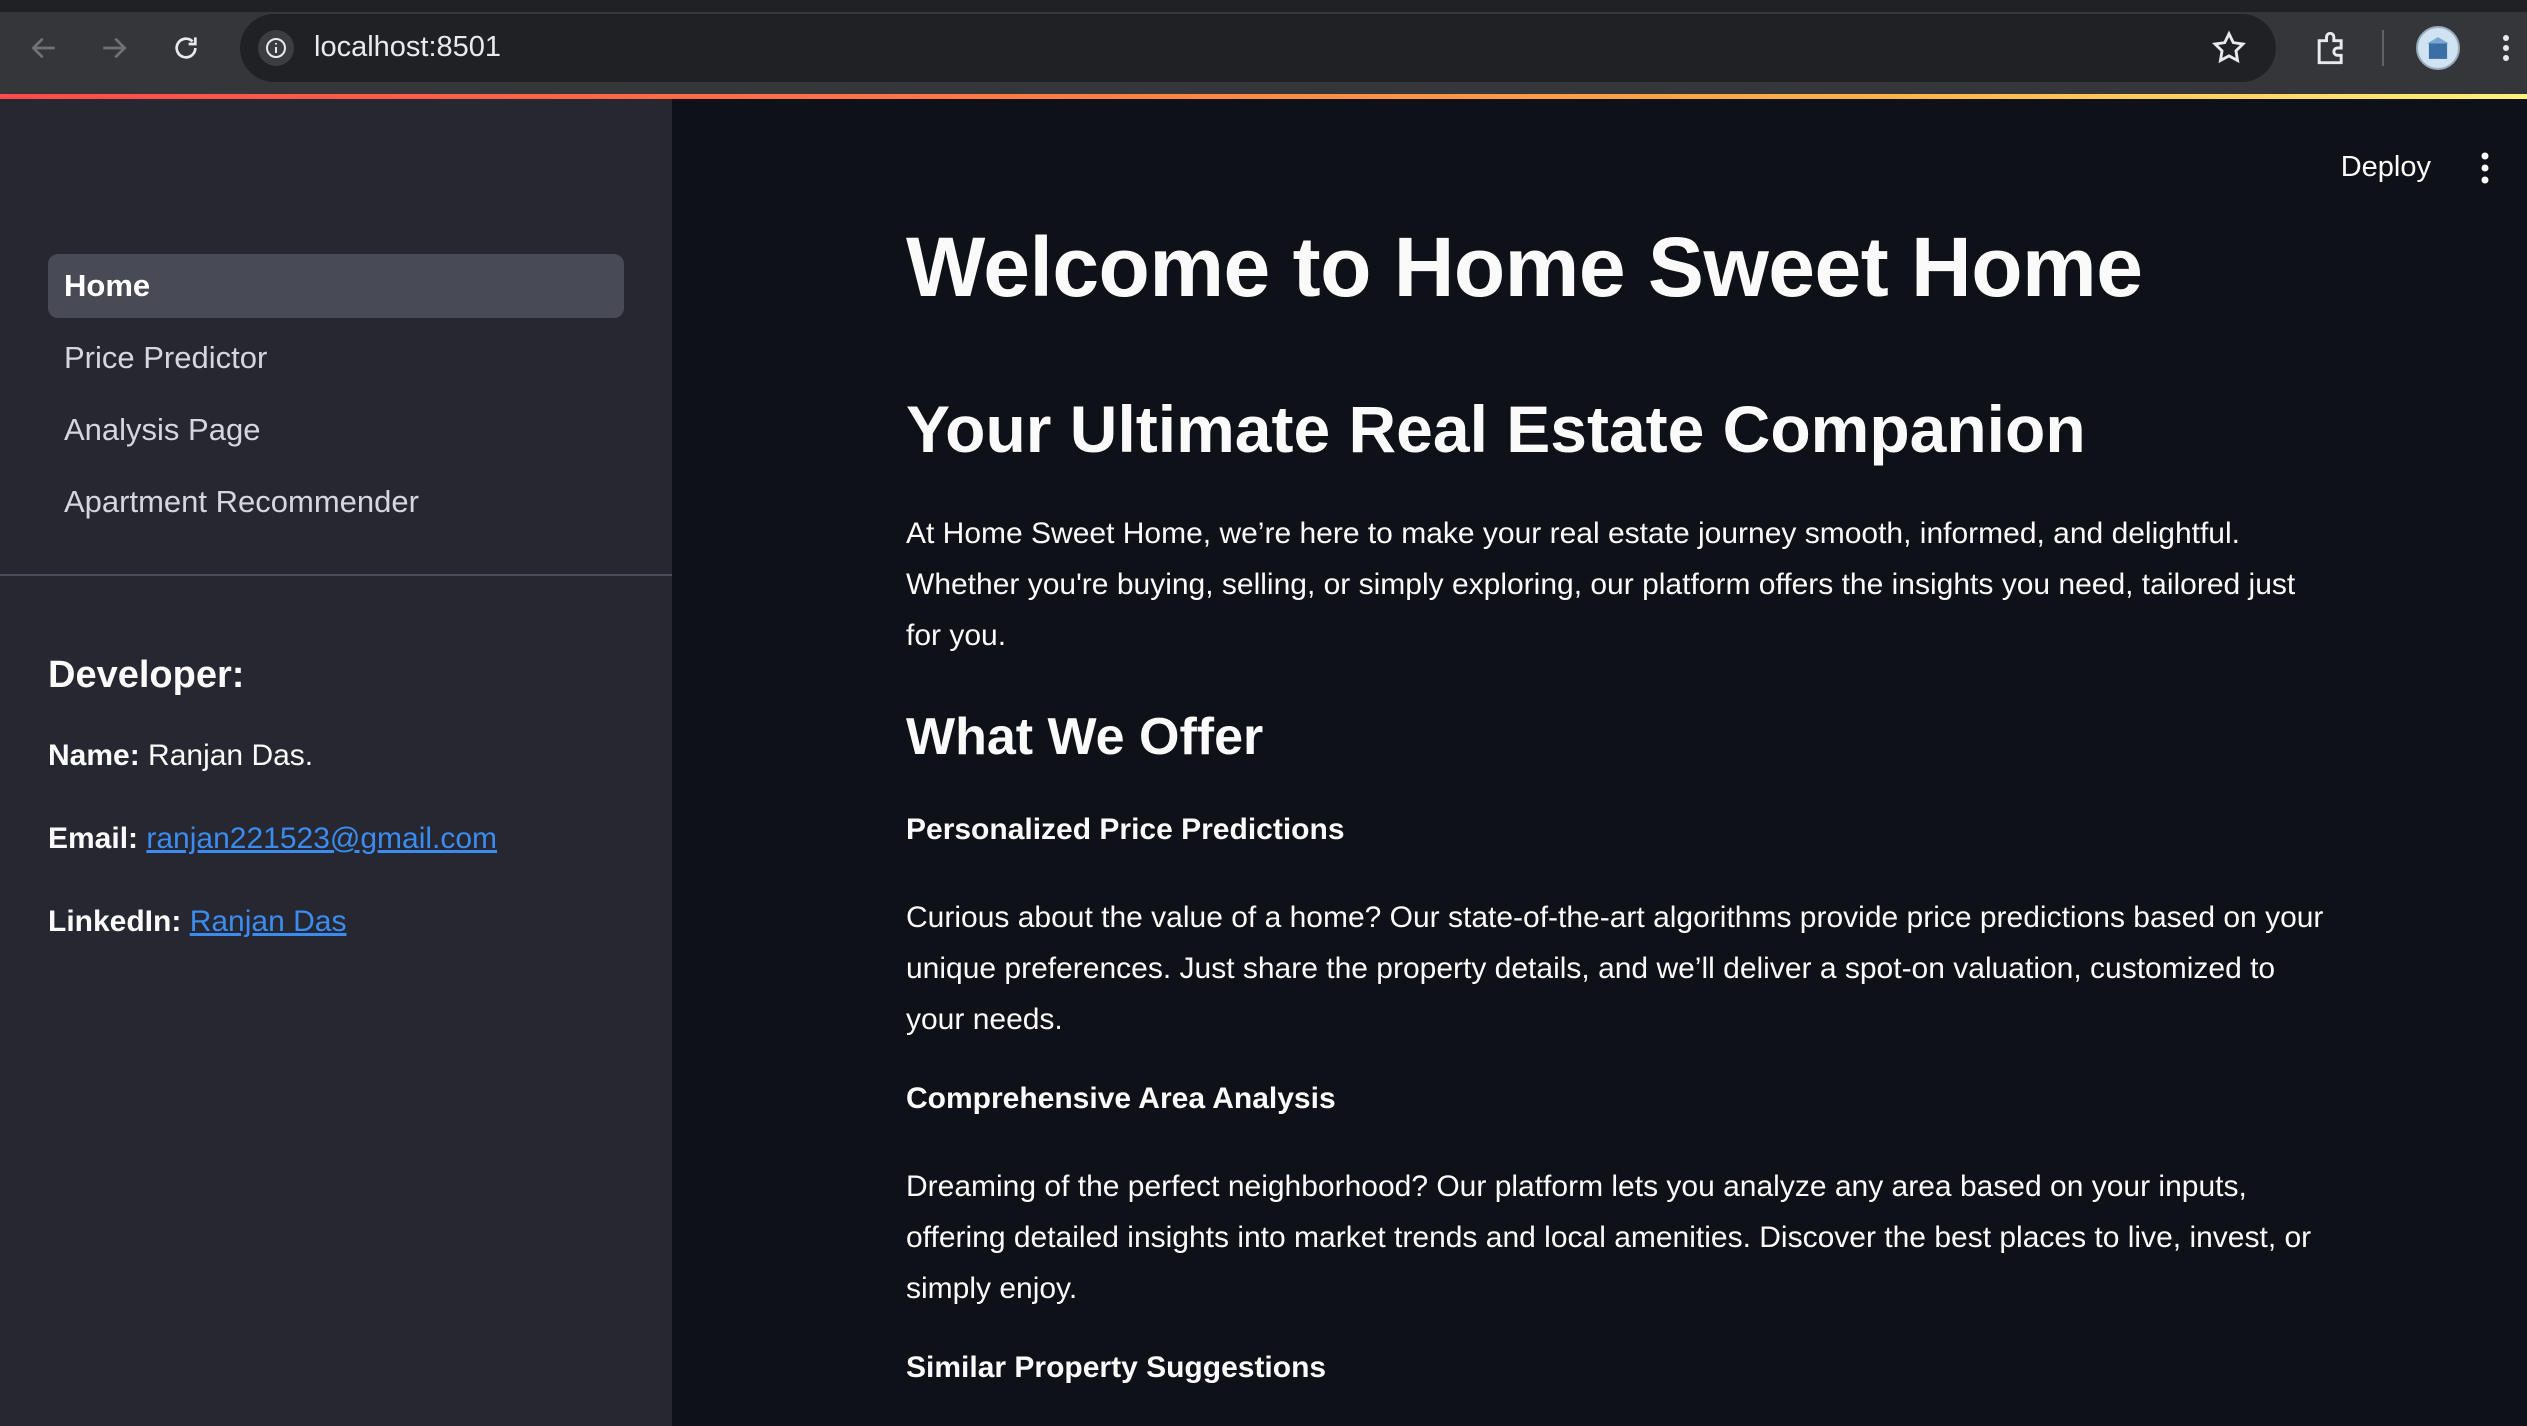  What do you see at coordinates (2229, 48) in the screenshot?
I see `bookmark-star-icon` at bounding box center [2229, 48].